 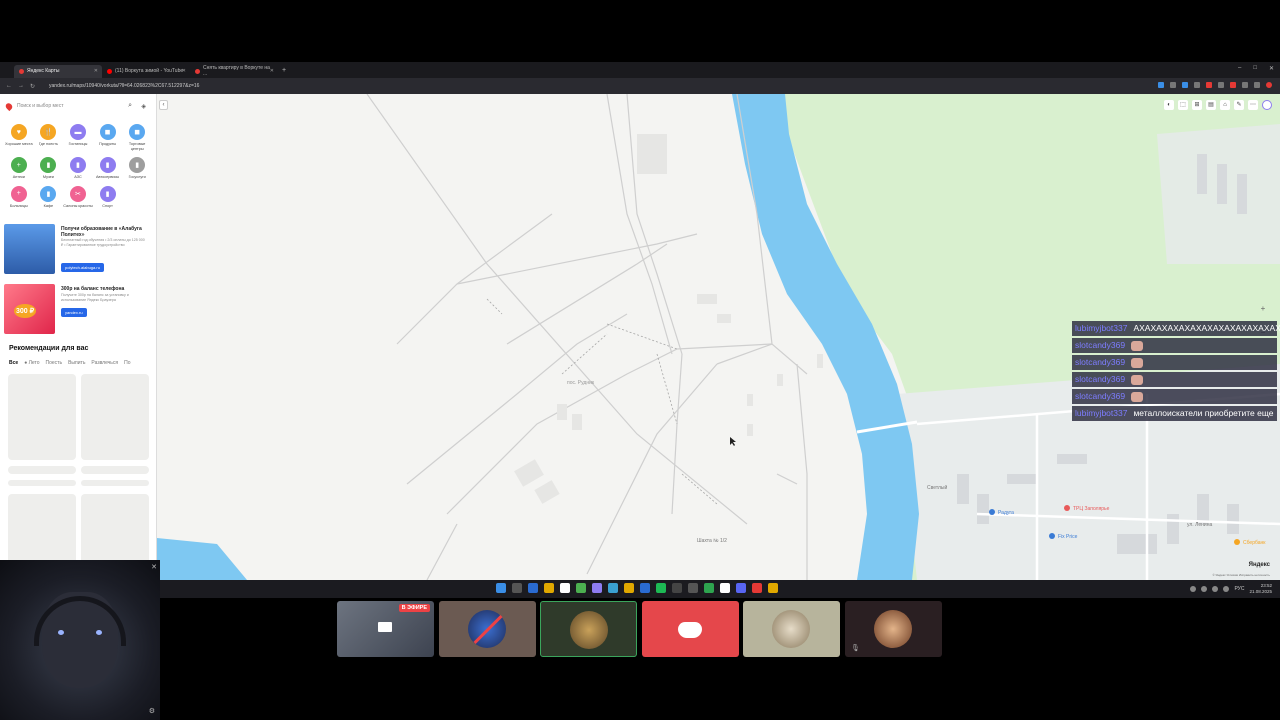 What do you see at coordinates (127, 363) in the screenshot?
I see `rec-tab-more: По` at bounding box center [127, 363].